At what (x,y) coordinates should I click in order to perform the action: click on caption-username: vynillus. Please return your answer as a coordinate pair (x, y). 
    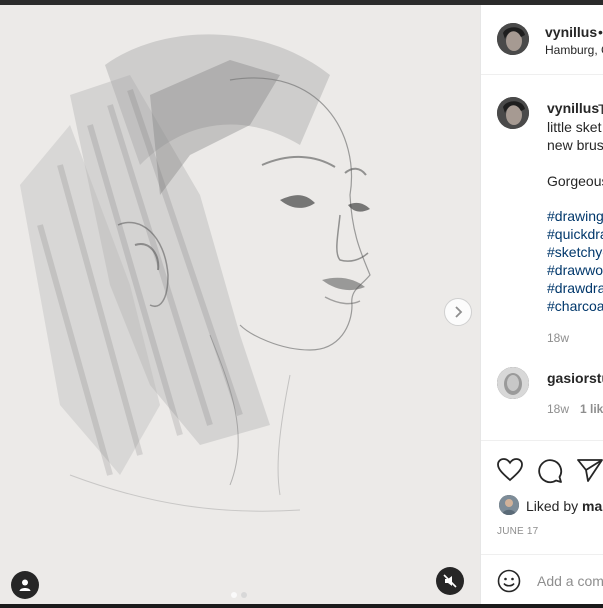
    Looking at the image, I should click on (573, 108).